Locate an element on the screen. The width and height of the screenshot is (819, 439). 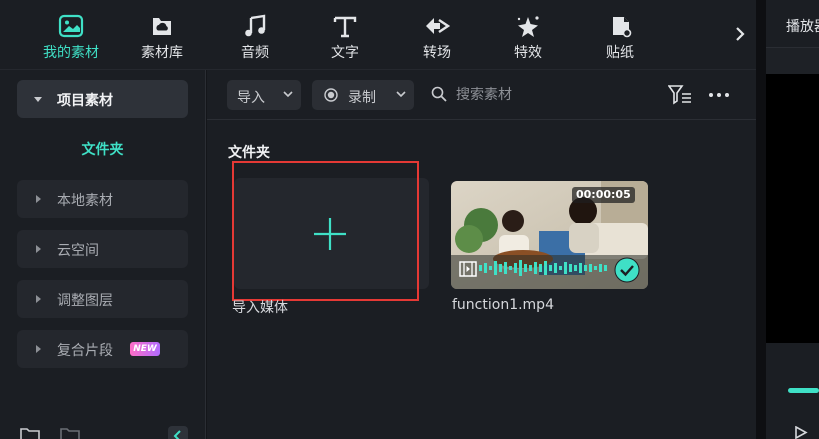
sidebar-item-label: 云空间 is located at coordinates (78, 251).